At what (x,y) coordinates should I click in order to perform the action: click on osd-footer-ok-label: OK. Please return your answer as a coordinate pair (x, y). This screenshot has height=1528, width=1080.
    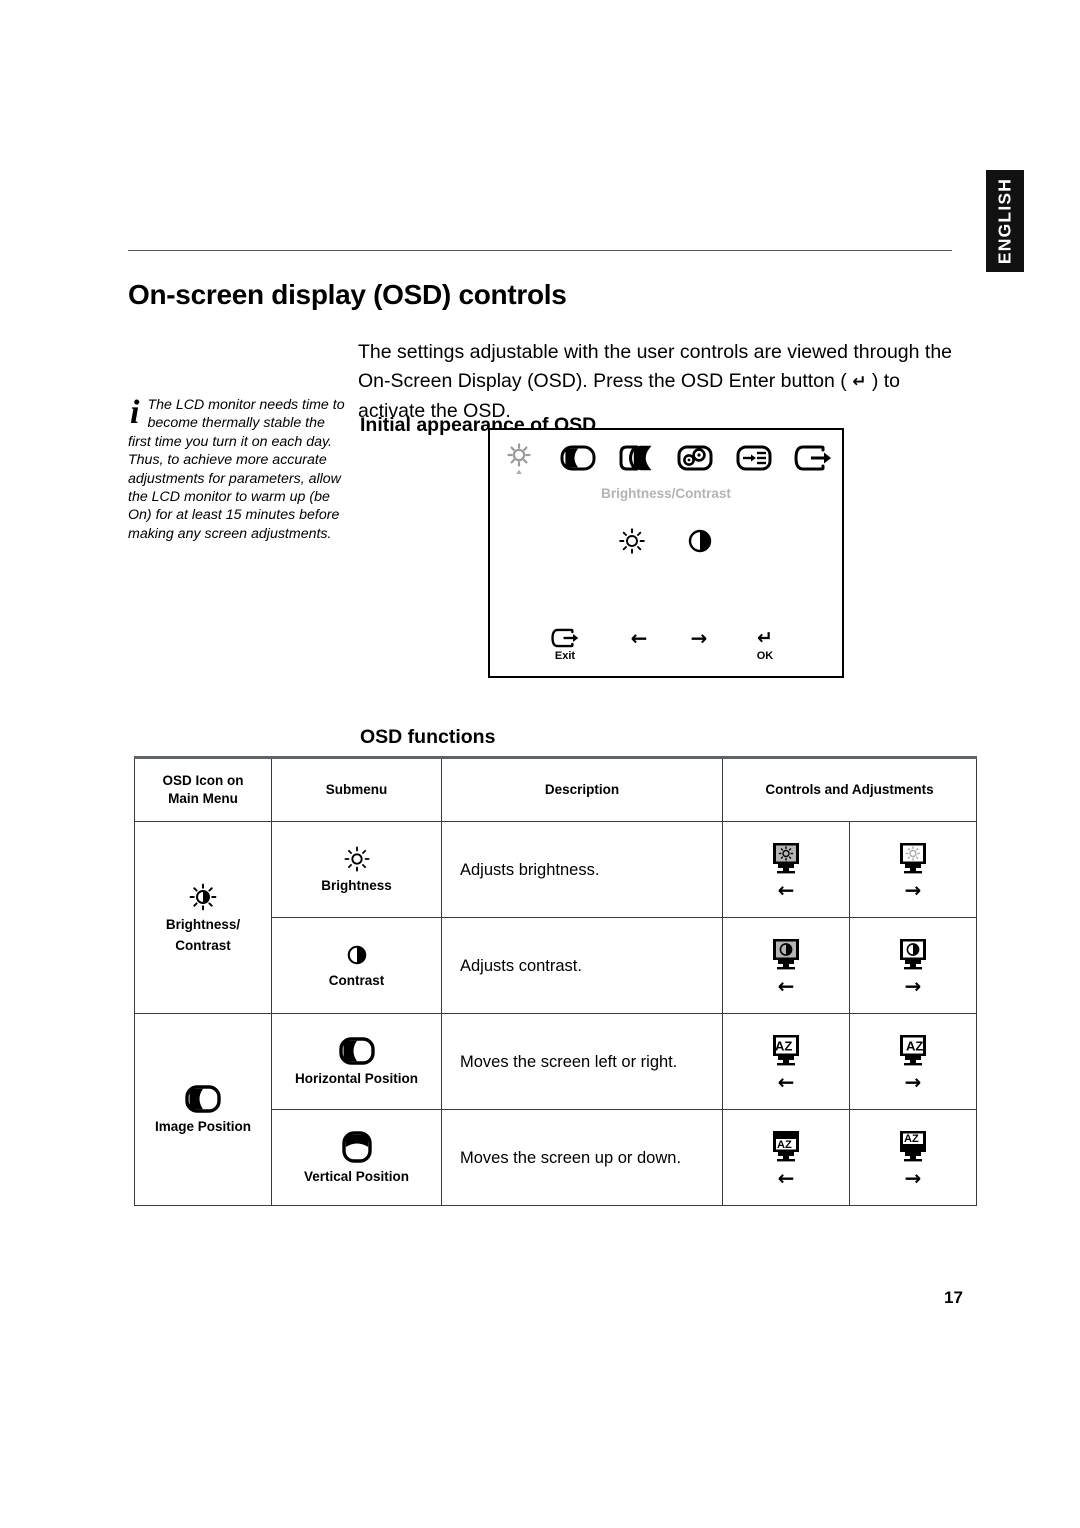
    Looking at the image, I should click on (765, 656).